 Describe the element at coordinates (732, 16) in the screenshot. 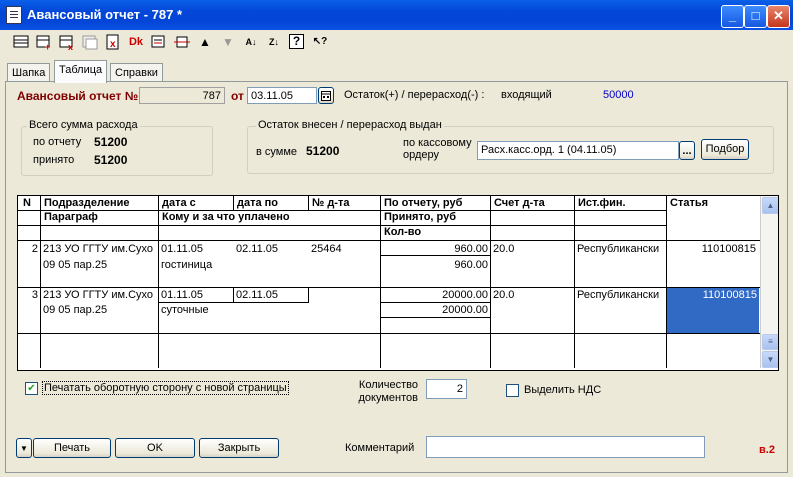

I see `minimize-button: _` at that location.